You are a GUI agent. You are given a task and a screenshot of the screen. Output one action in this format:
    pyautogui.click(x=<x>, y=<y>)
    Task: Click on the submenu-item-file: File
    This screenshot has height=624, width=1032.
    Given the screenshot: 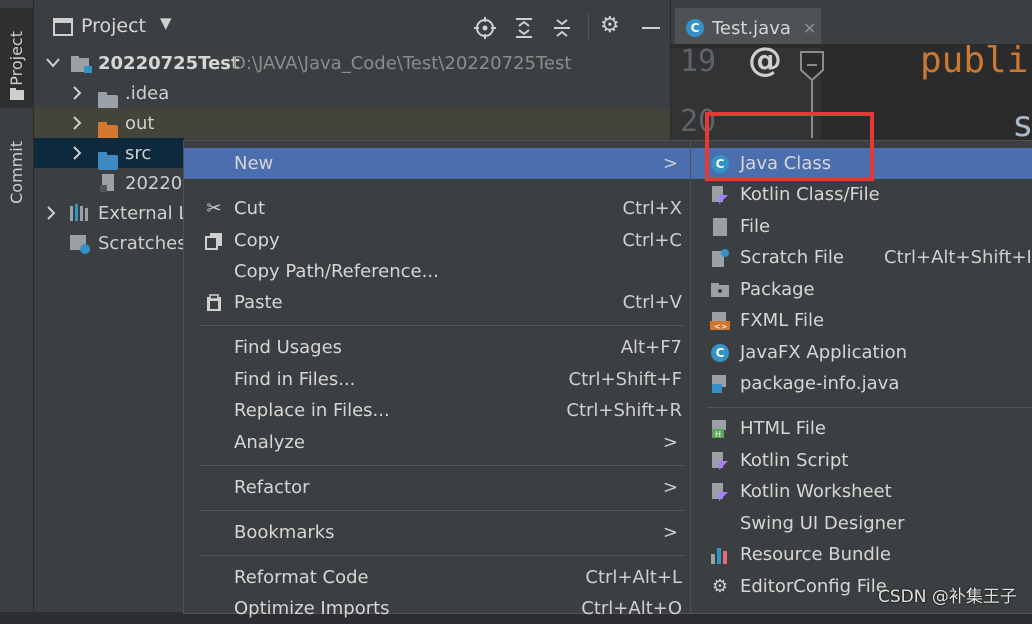 What is the action you would take?
    pyautogui.click(x=861, y=226)
    